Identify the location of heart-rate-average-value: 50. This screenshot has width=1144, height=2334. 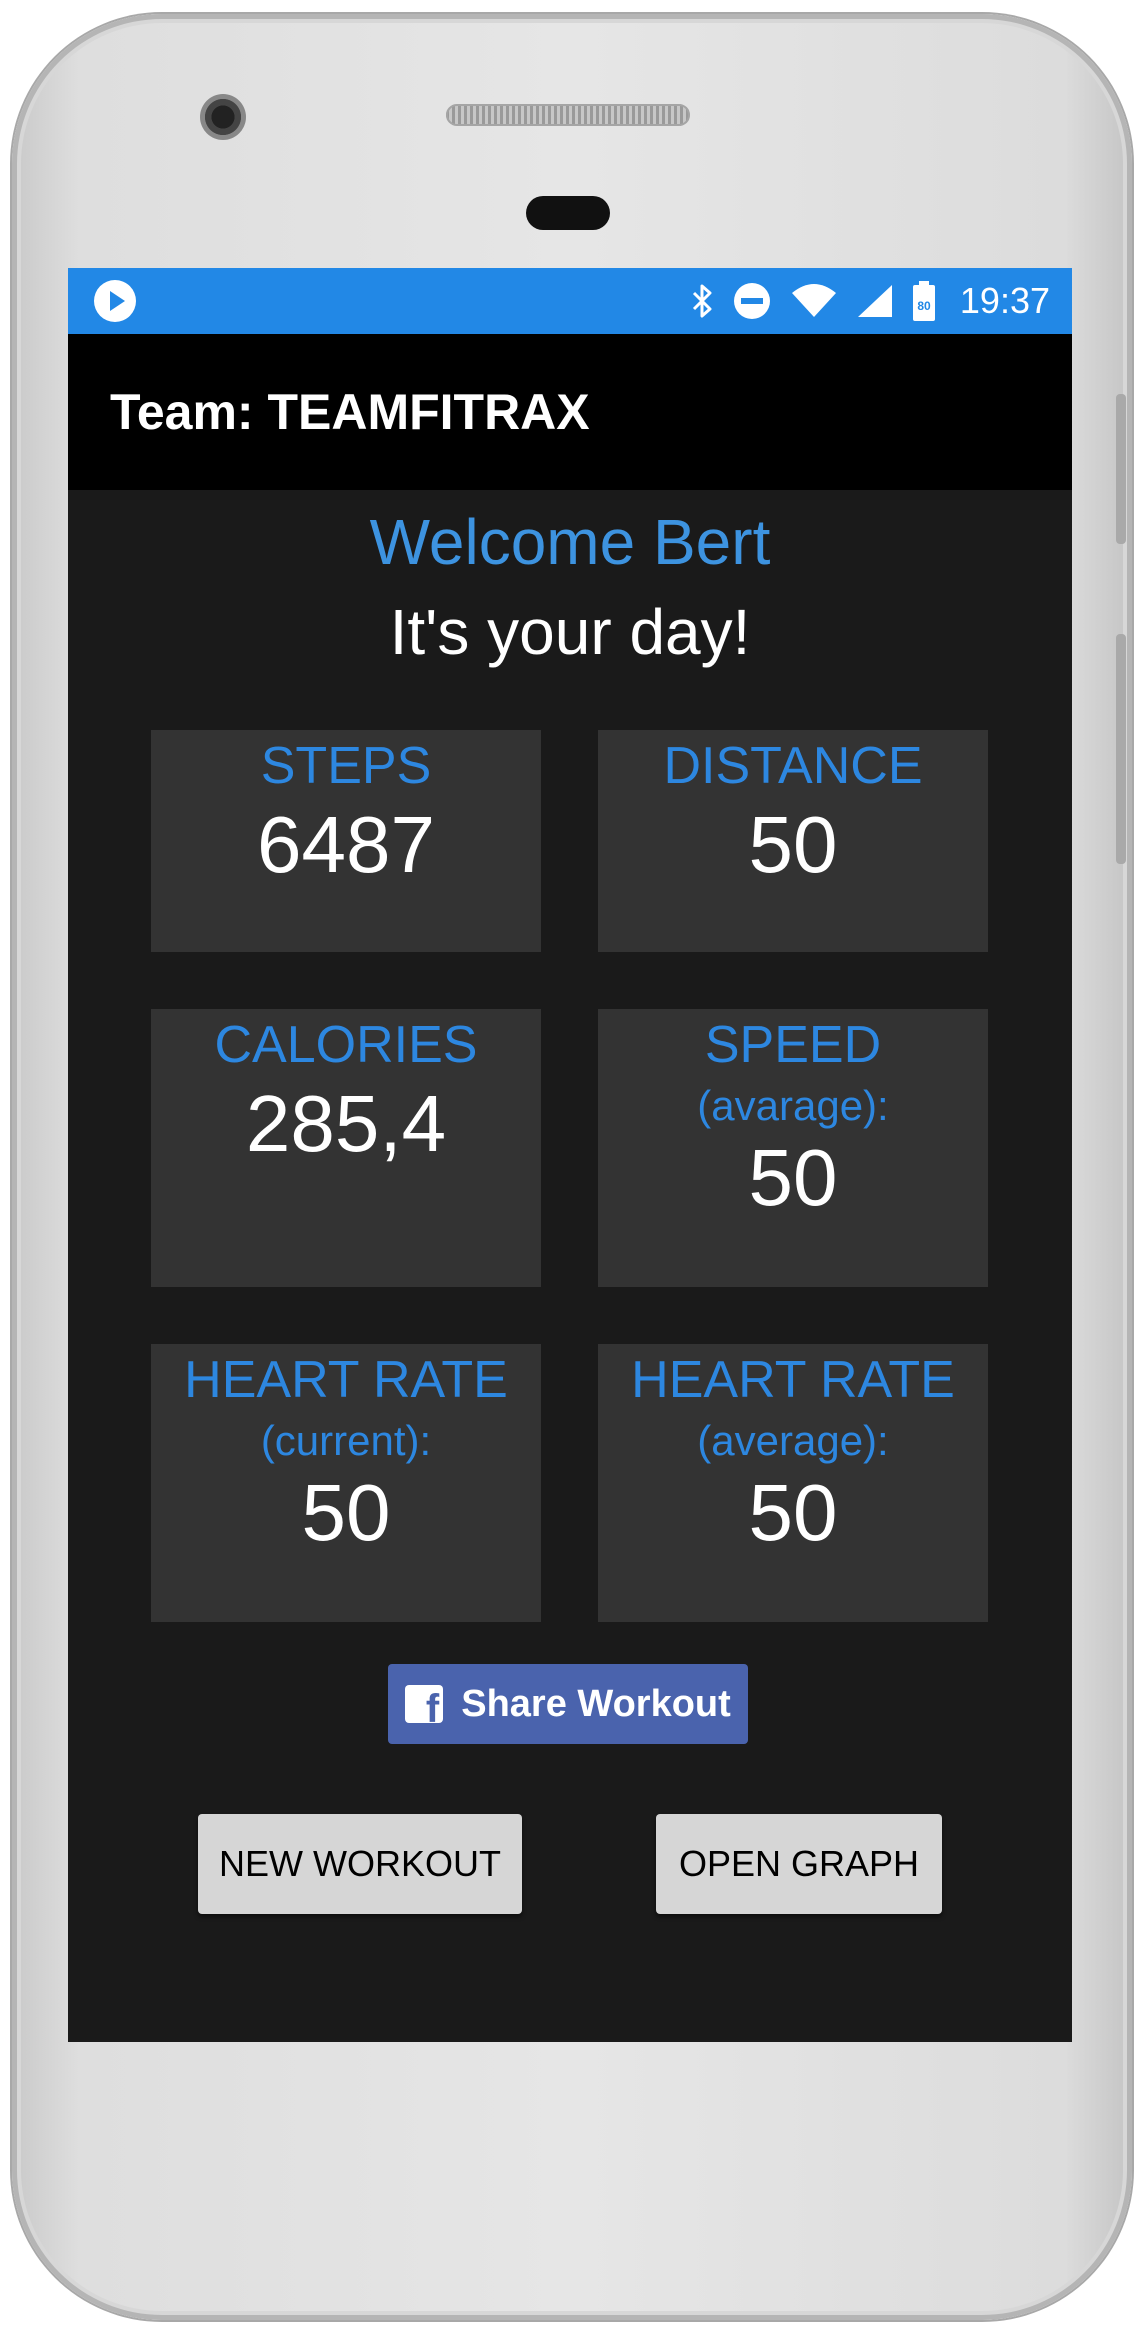
(793, 1512).